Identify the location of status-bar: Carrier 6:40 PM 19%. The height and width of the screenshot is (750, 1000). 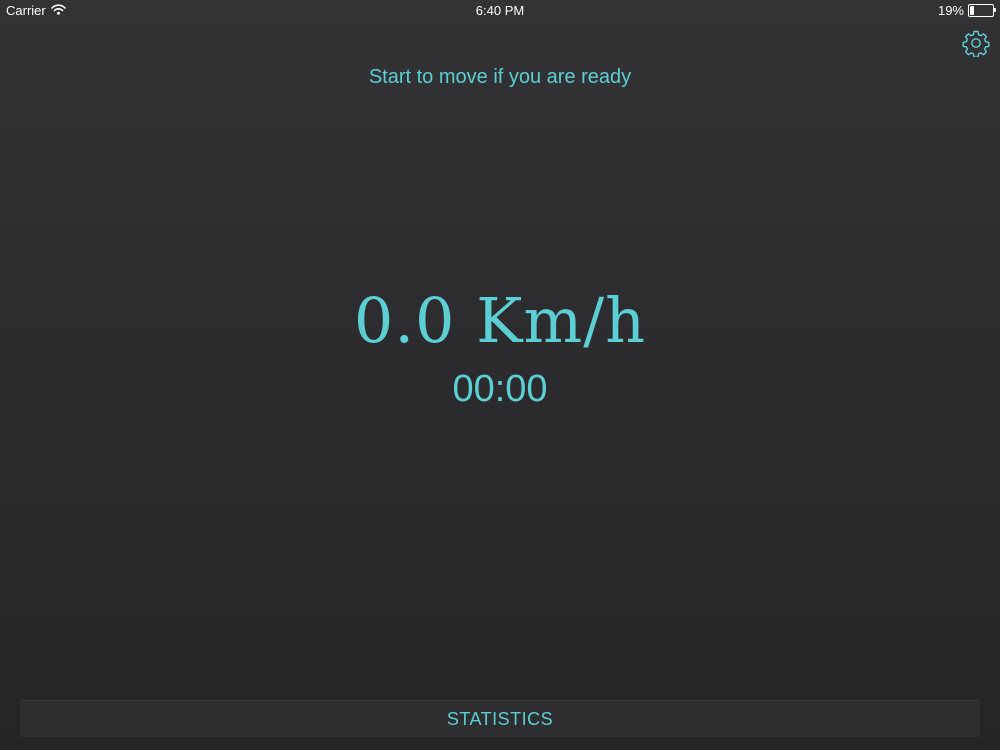
(500, 11).